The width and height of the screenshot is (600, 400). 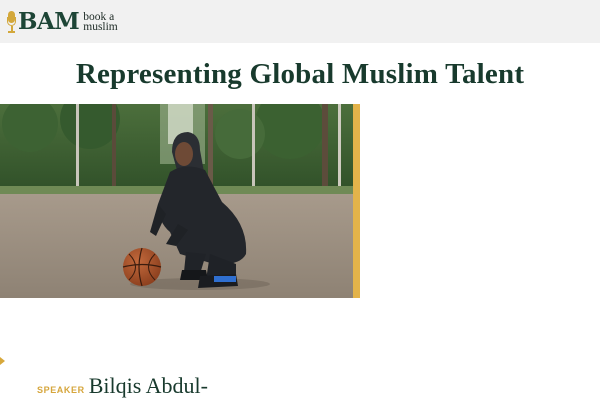 What do you see at coordinates (61, 390) in the screenshot?
I see `speaker-role-label: SPEAKER` at bounding box center [61, 390].